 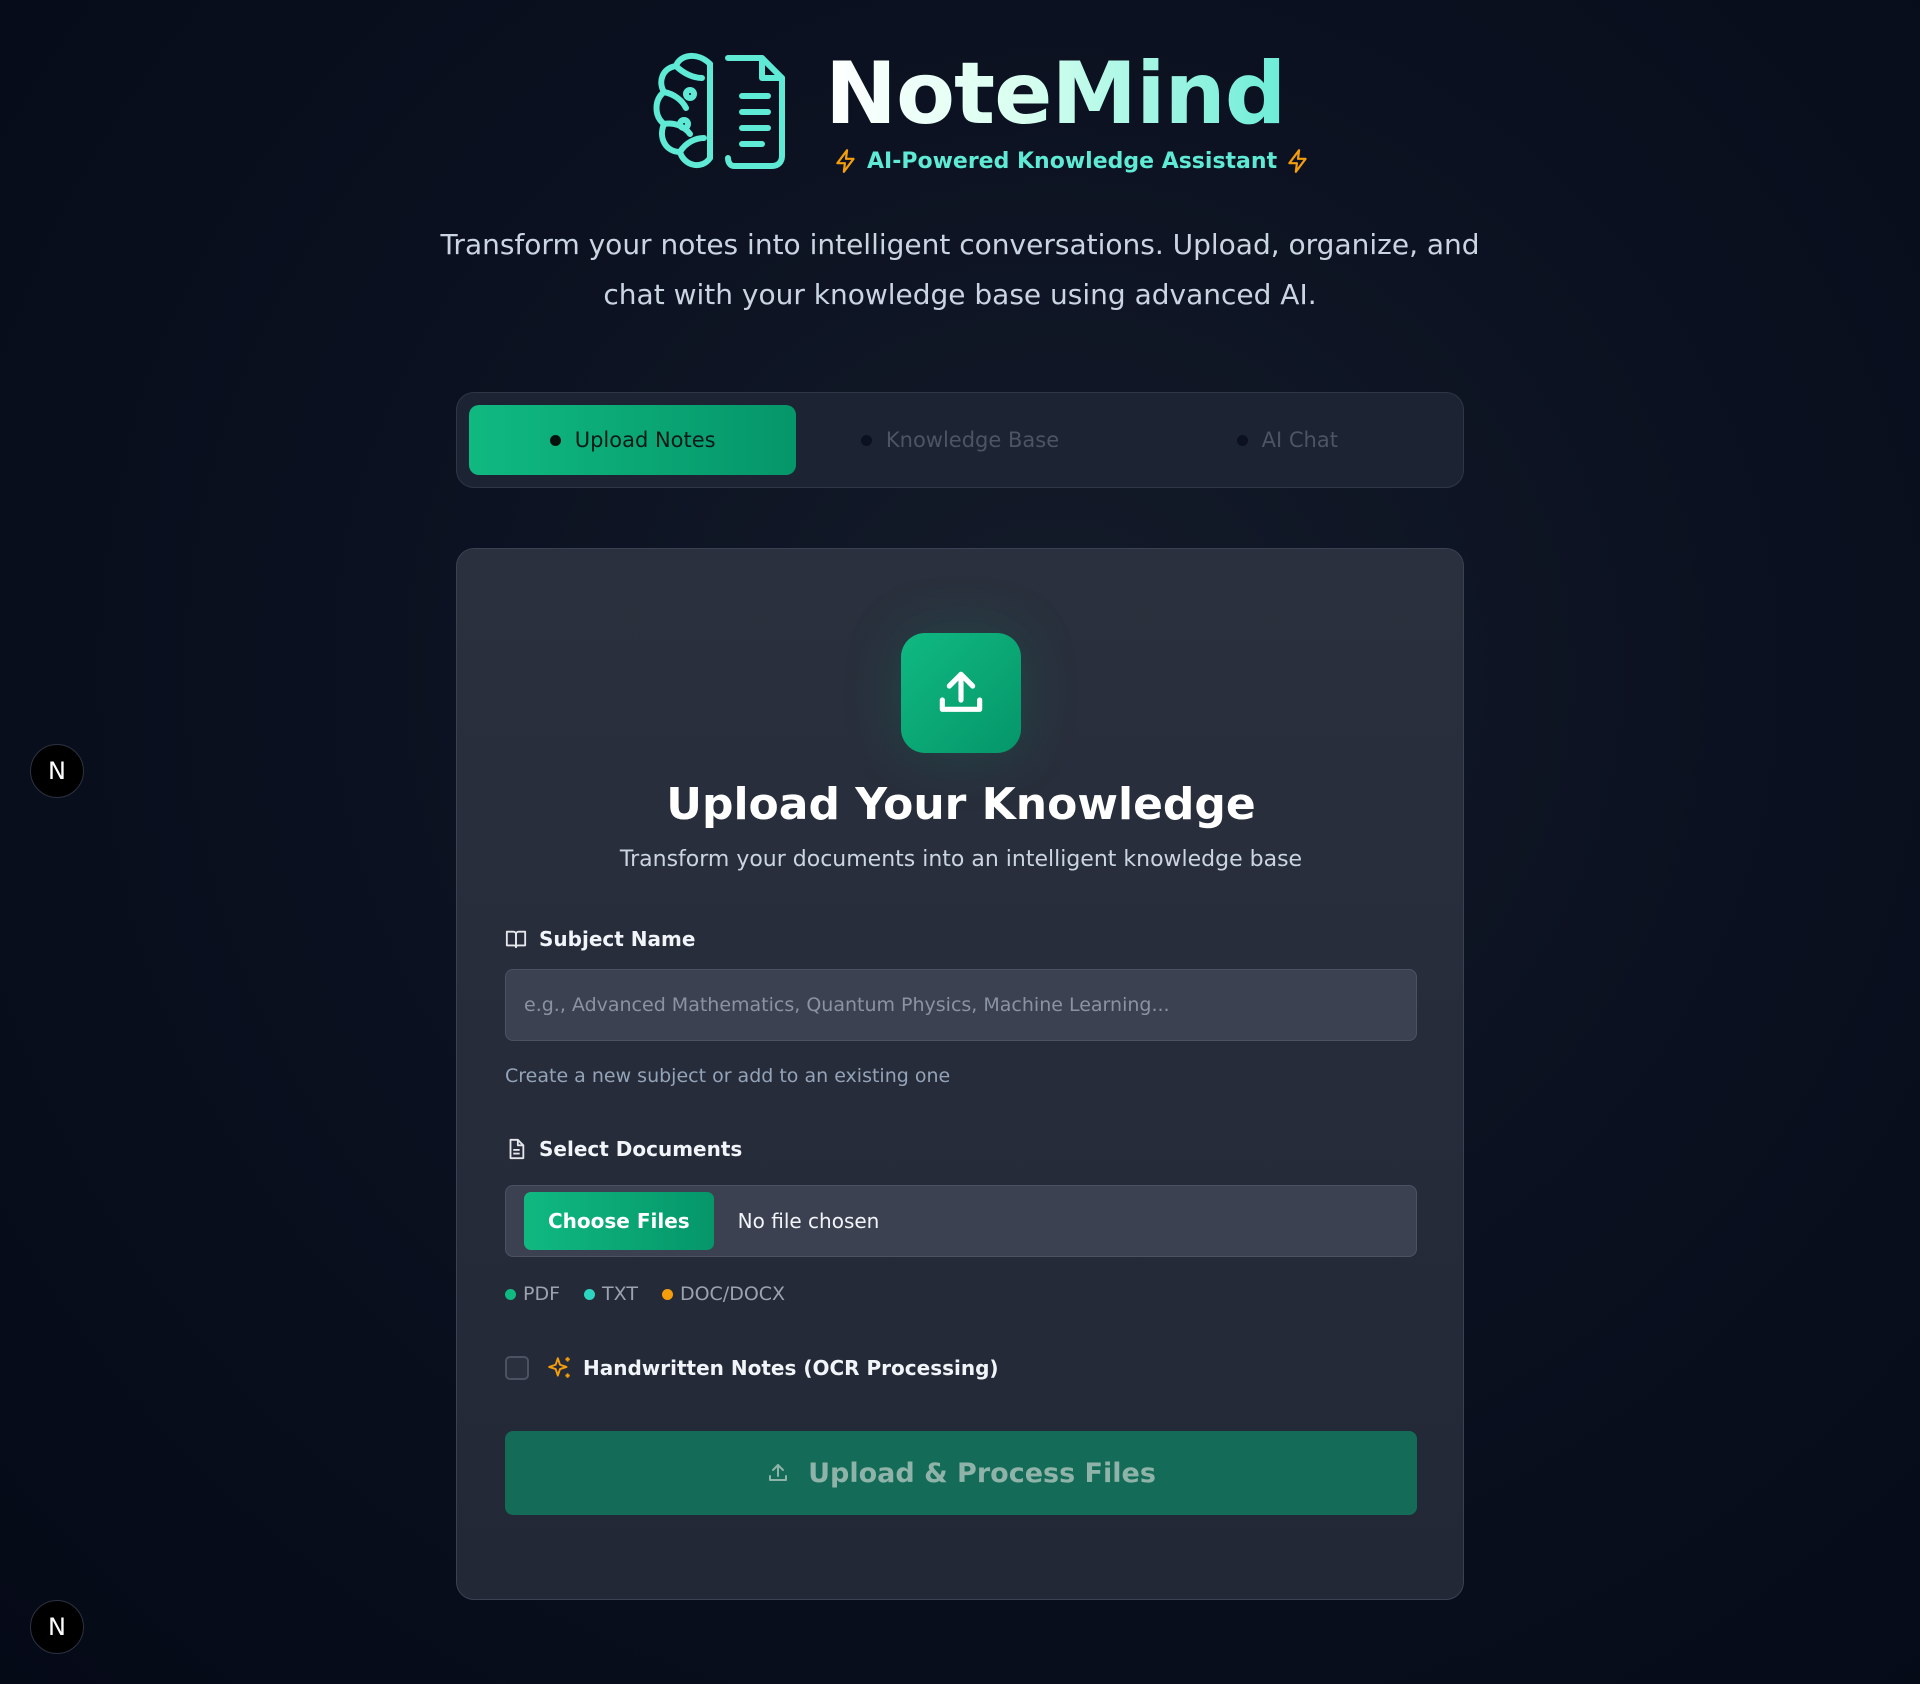 I want to click on upload-process-button: Upload & Process Files, so click(x=961, y=1473).